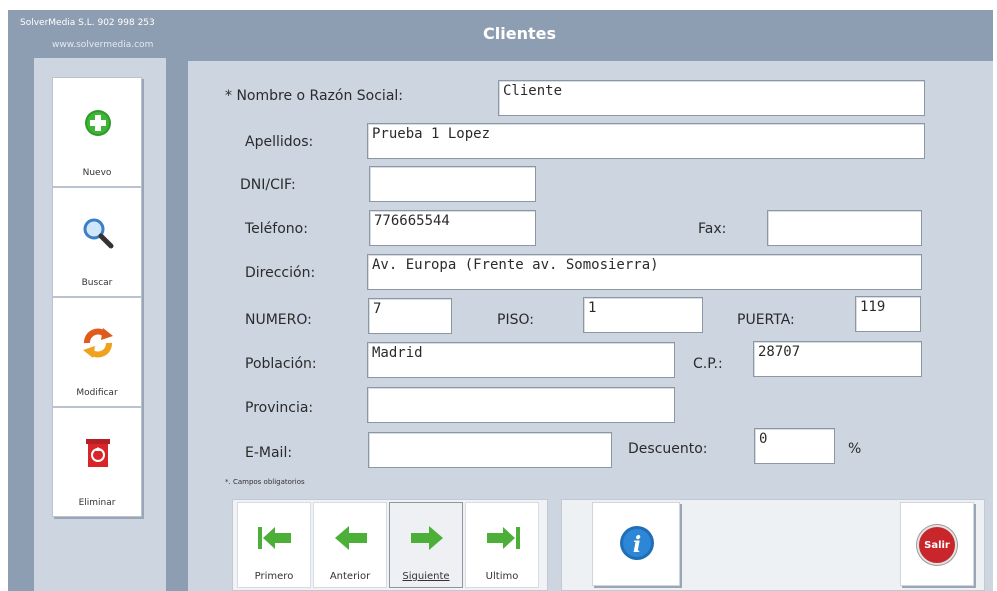 This screenshot has height=591, width=997. Describe the element at coordinates (97, 393) in the screenshot. I see `modify-button-label: Modificar` at that location.